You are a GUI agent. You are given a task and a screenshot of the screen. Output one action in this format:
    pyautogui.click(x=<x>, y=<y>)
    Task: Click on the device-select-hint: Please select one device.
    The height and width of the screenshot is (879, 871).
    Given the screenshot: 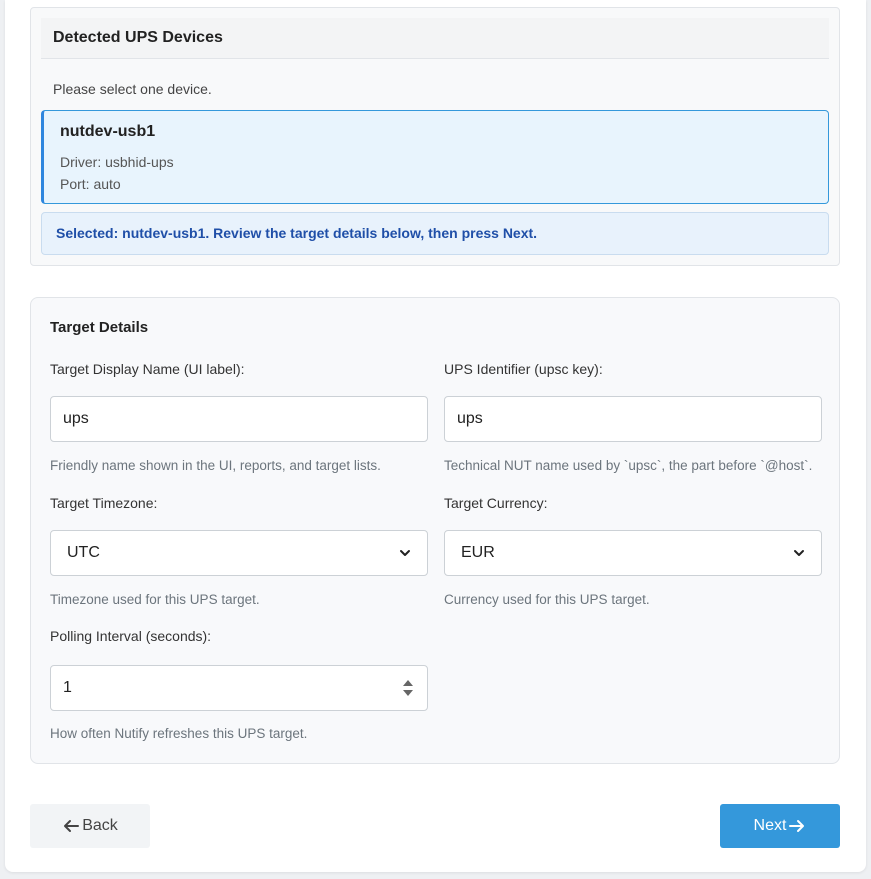 What is the action you would take?
    pyautogui.click(x=132, y=89)
    